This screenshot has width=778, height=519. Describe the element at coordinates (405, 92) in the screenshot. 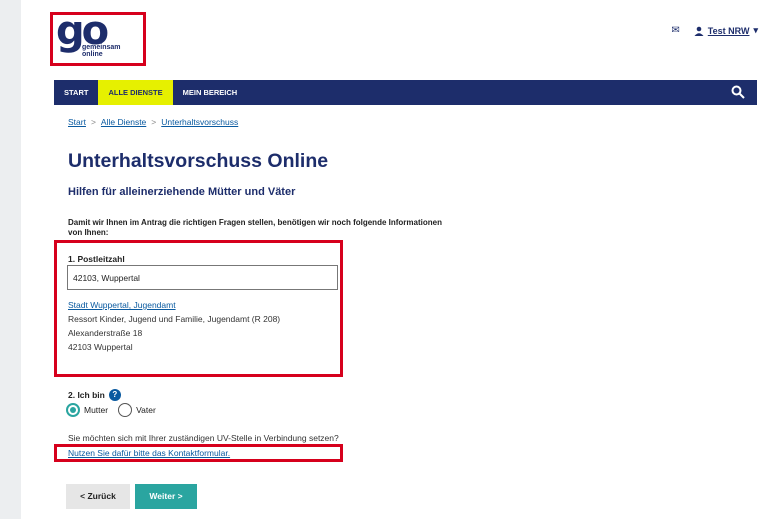

I see `main-nav: START ALLE DIENSTE MEIN BEREICH` at that location.